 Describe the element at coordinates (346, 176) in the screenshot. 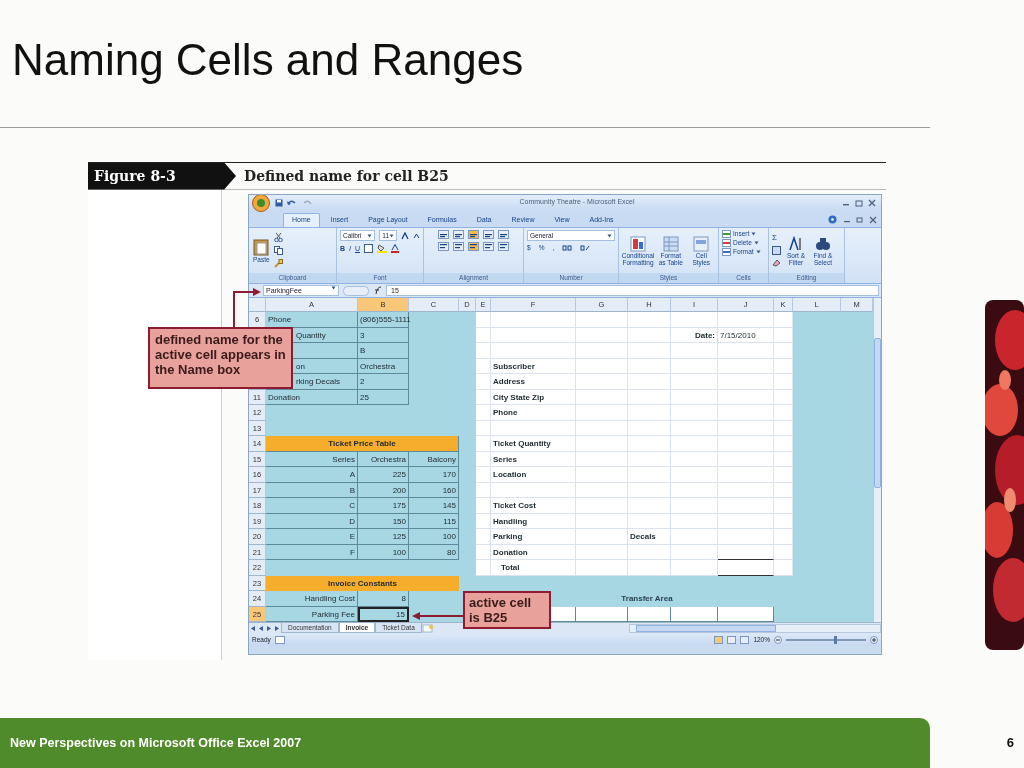

I see `figure-caption: Defined name for cell B25` at that location.